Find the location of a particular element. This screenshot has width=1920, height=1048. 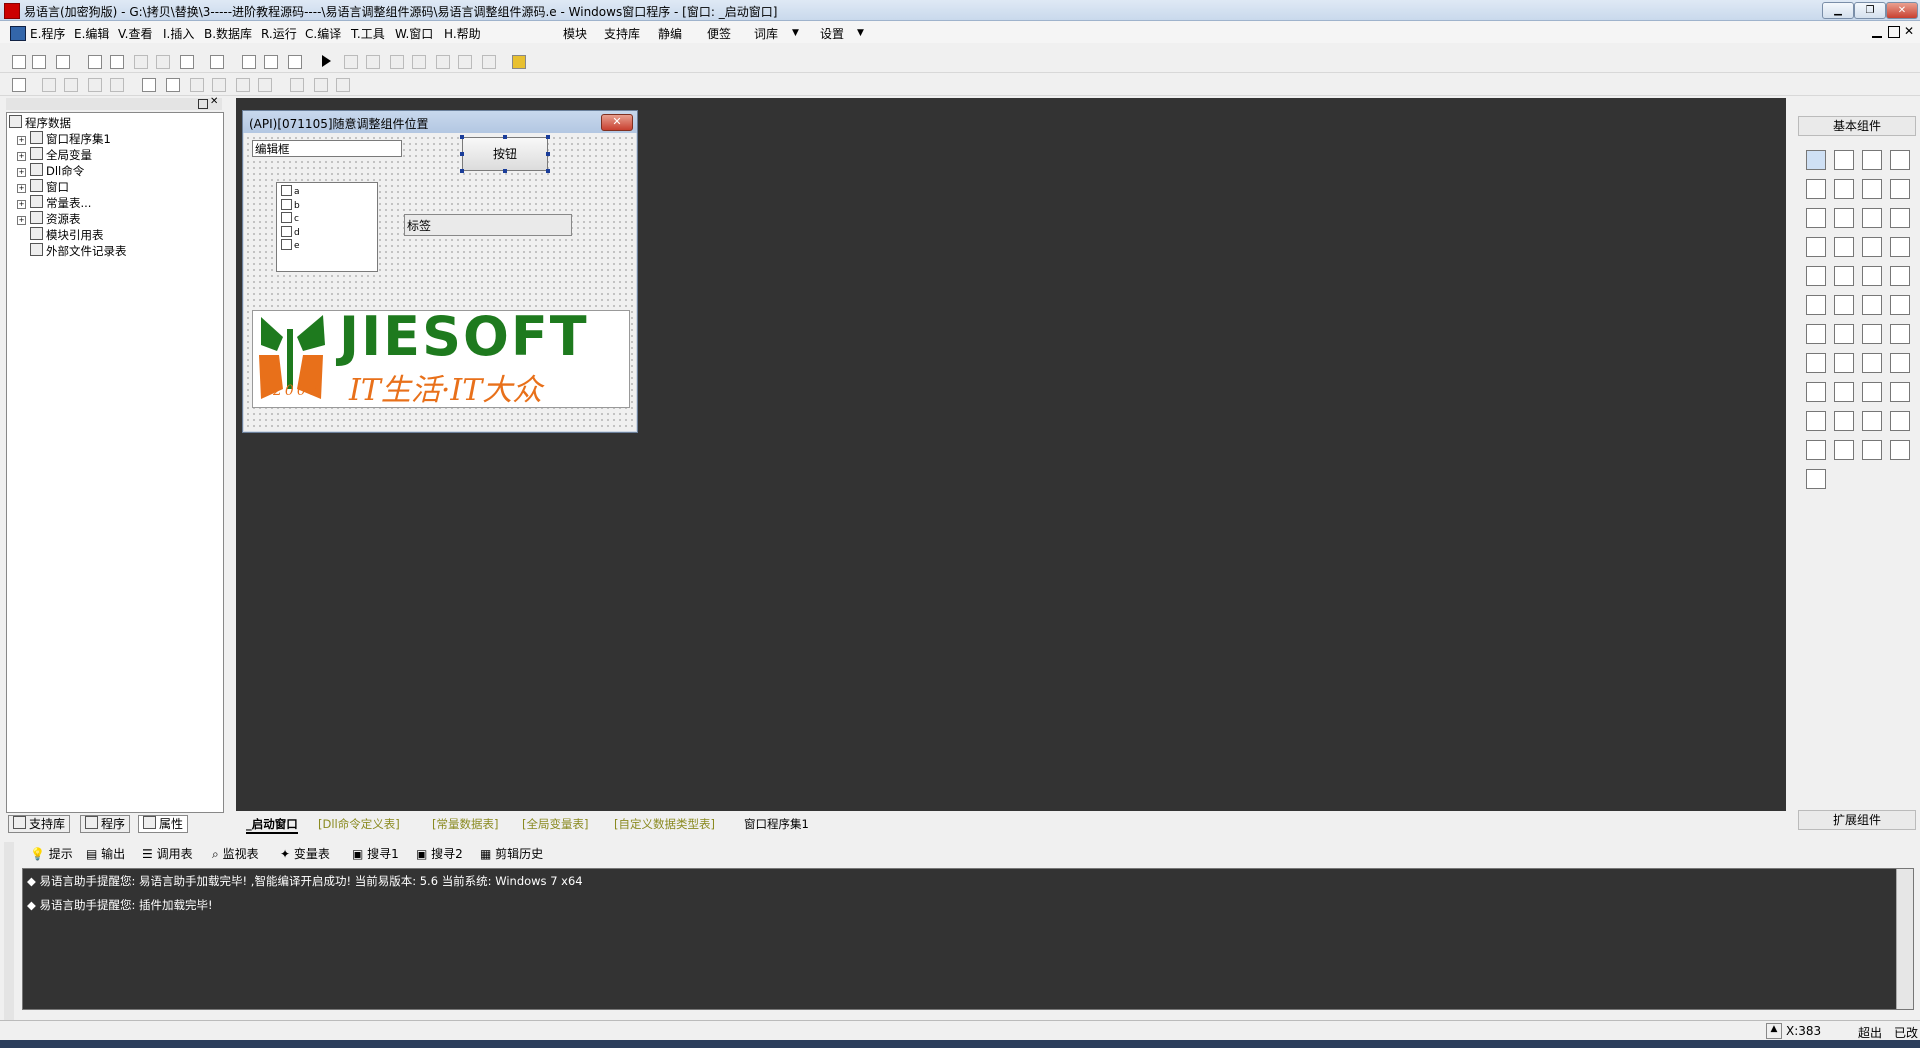

checklist-item: c is located at coordinates (290, 218).